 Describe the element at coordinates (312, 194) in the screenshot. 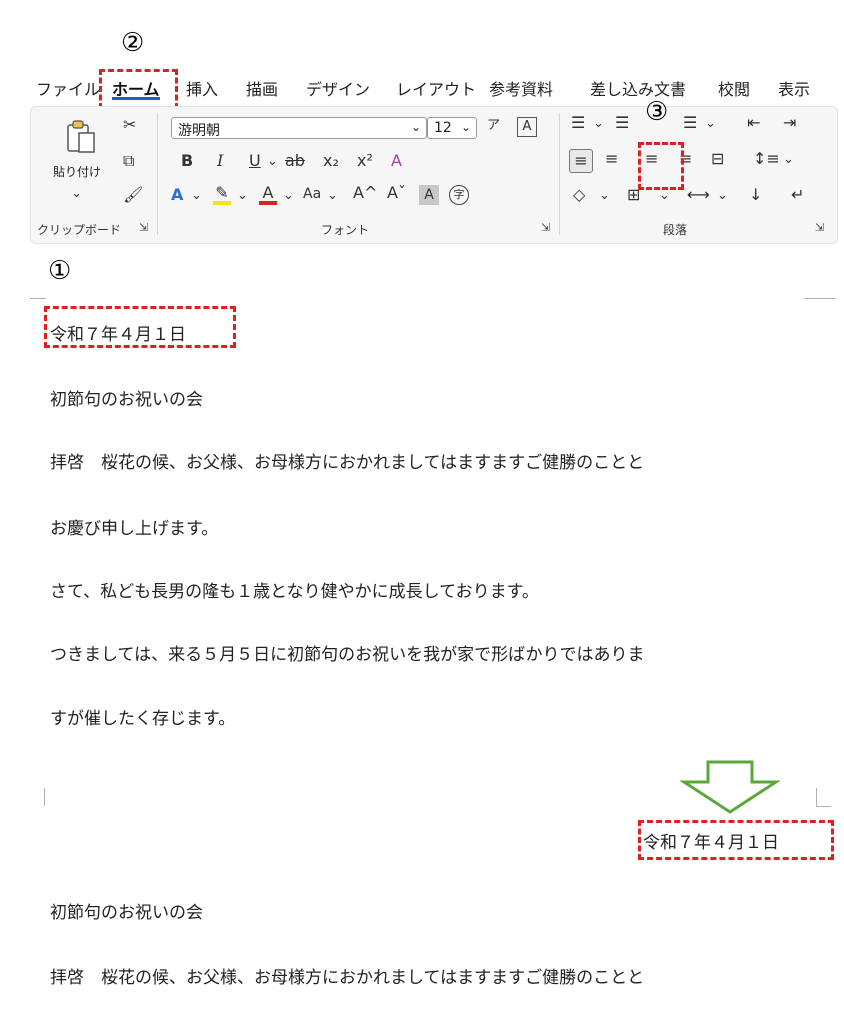

I see `change-case-button: Aa` at that location.